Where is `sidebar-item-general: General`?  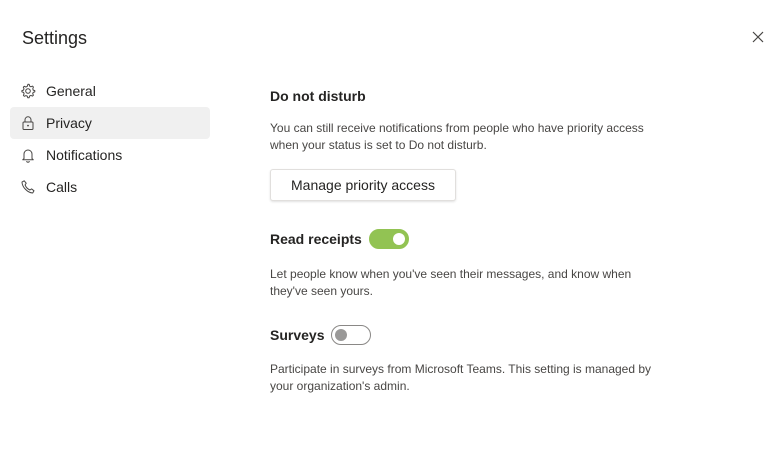
sidebar-item-general: General is located at coordinates (110, 91).